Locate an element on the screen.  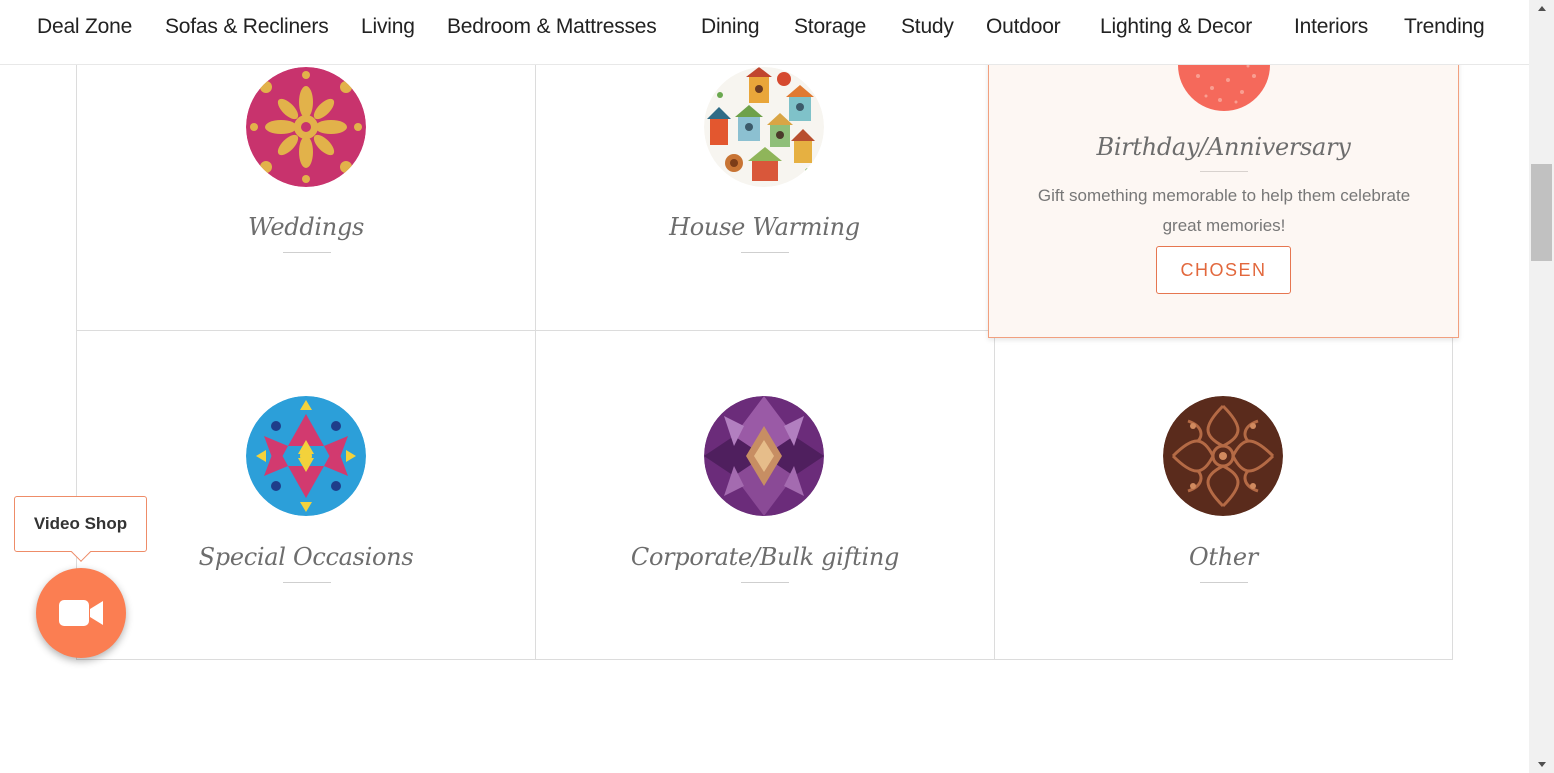
occasion-title: Weddings is located at coordinates (306, 227).